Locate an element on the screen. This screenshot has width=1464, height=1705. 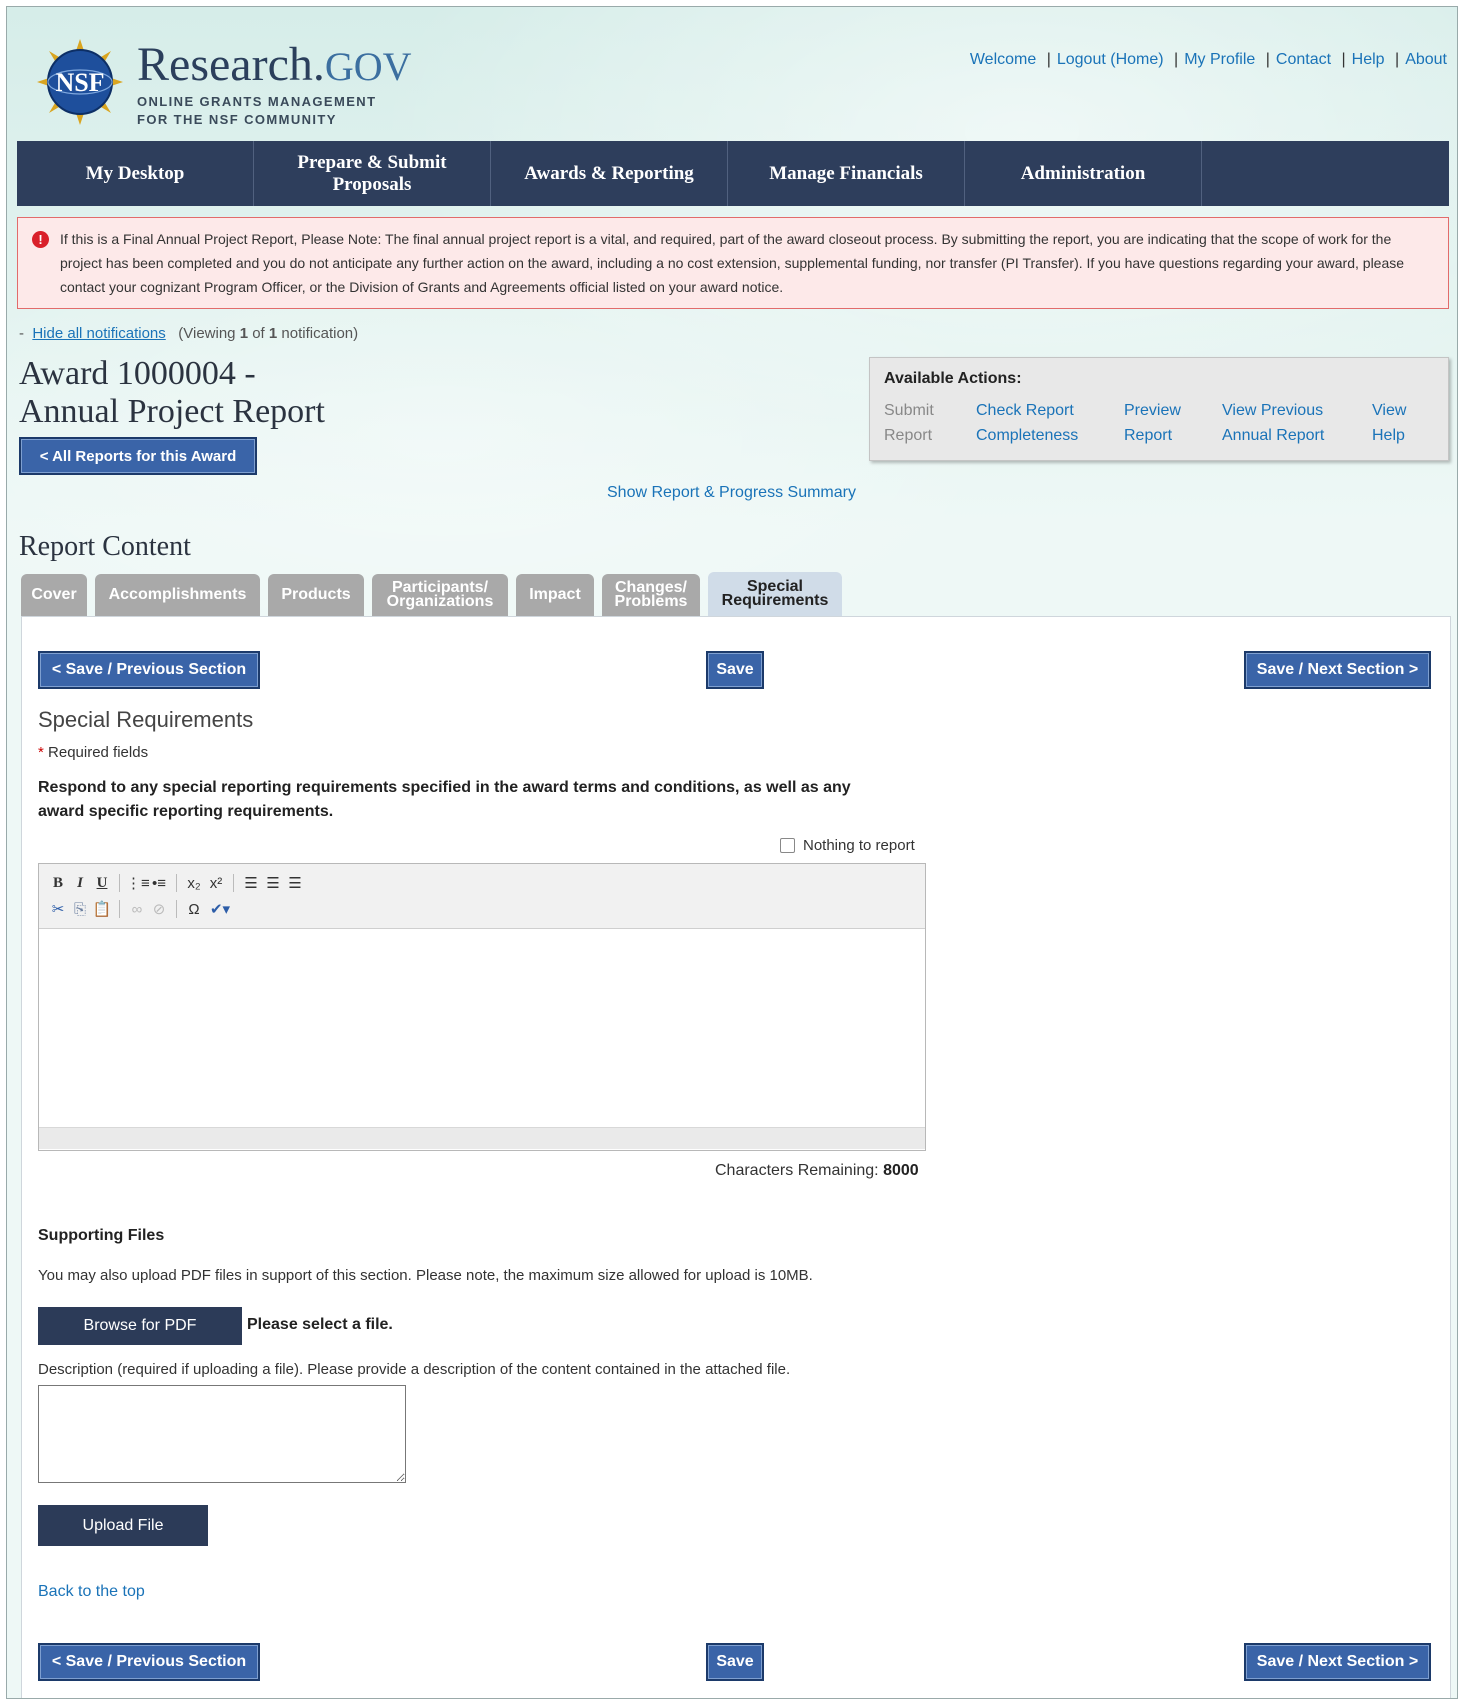
editor-toolbar: B I U ⋮≡ •≡ x₂ x² ☰ ☰ ☰ ✂ ⎘ � is located at coordinates (482, 896).